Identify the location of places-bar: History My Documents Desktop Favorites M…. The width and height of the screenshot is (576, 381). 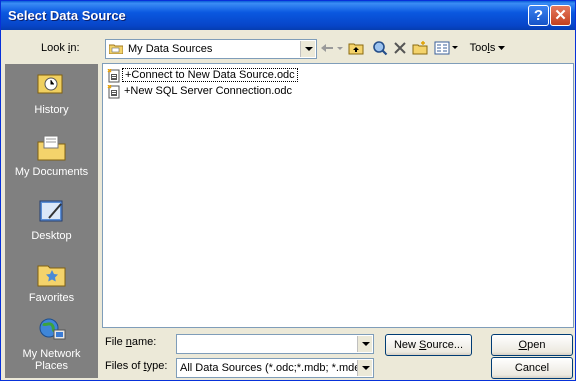
(51, 221).